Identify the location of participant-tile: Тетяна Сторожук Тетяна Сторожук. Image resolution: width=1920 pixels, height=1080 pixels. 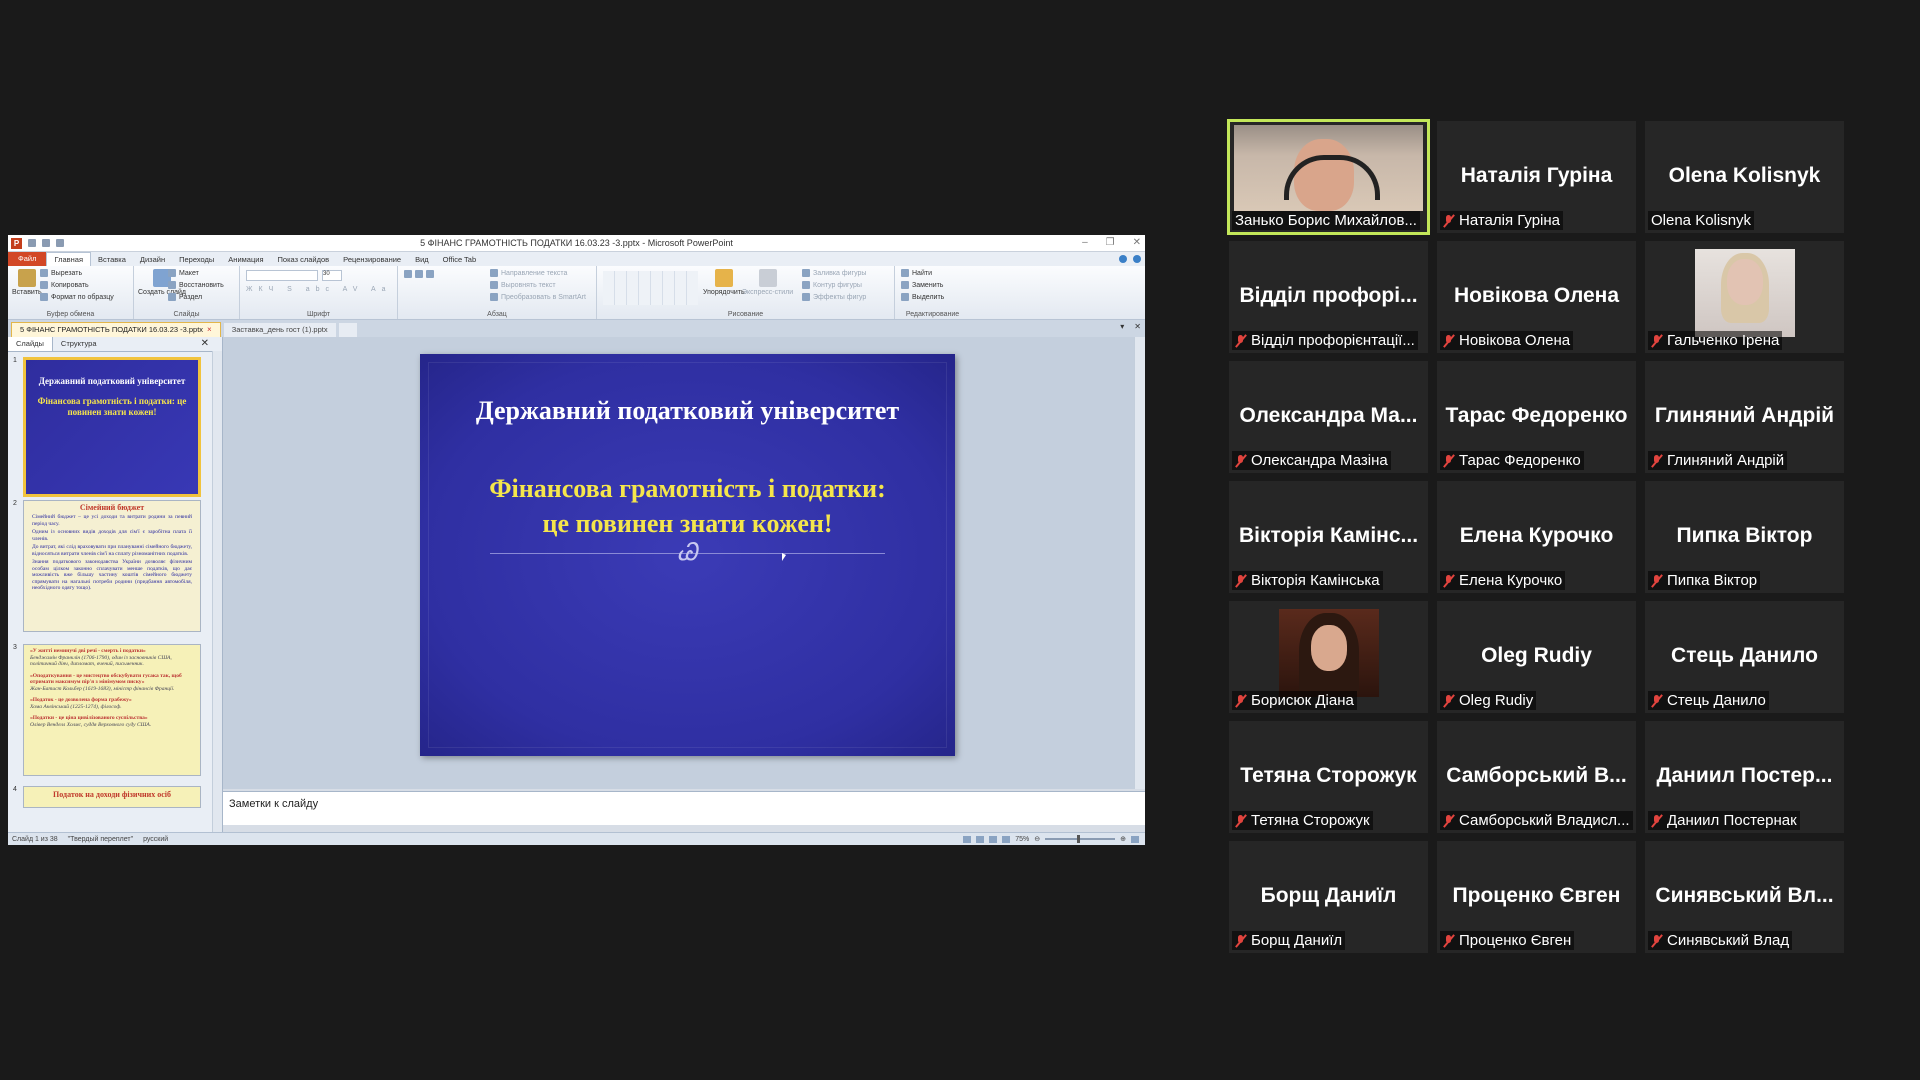
(1328, 777).